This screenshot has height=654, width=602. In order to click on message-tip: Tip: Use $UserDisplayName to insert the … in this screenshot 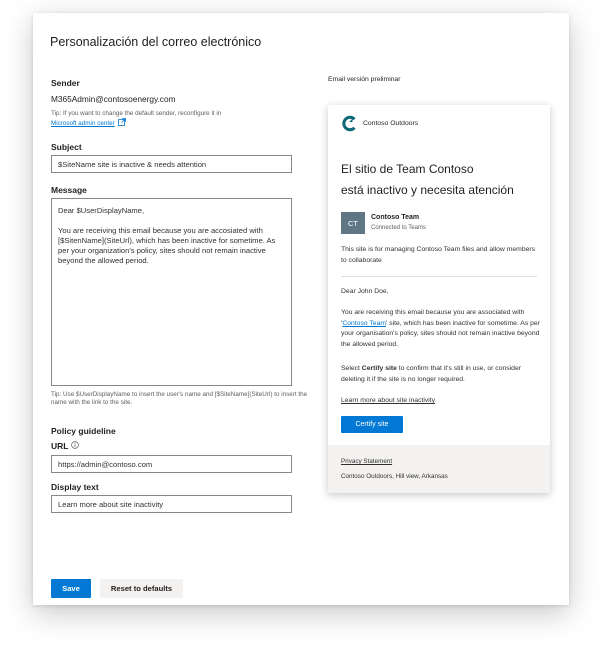, I will do `click(179, 398)`.